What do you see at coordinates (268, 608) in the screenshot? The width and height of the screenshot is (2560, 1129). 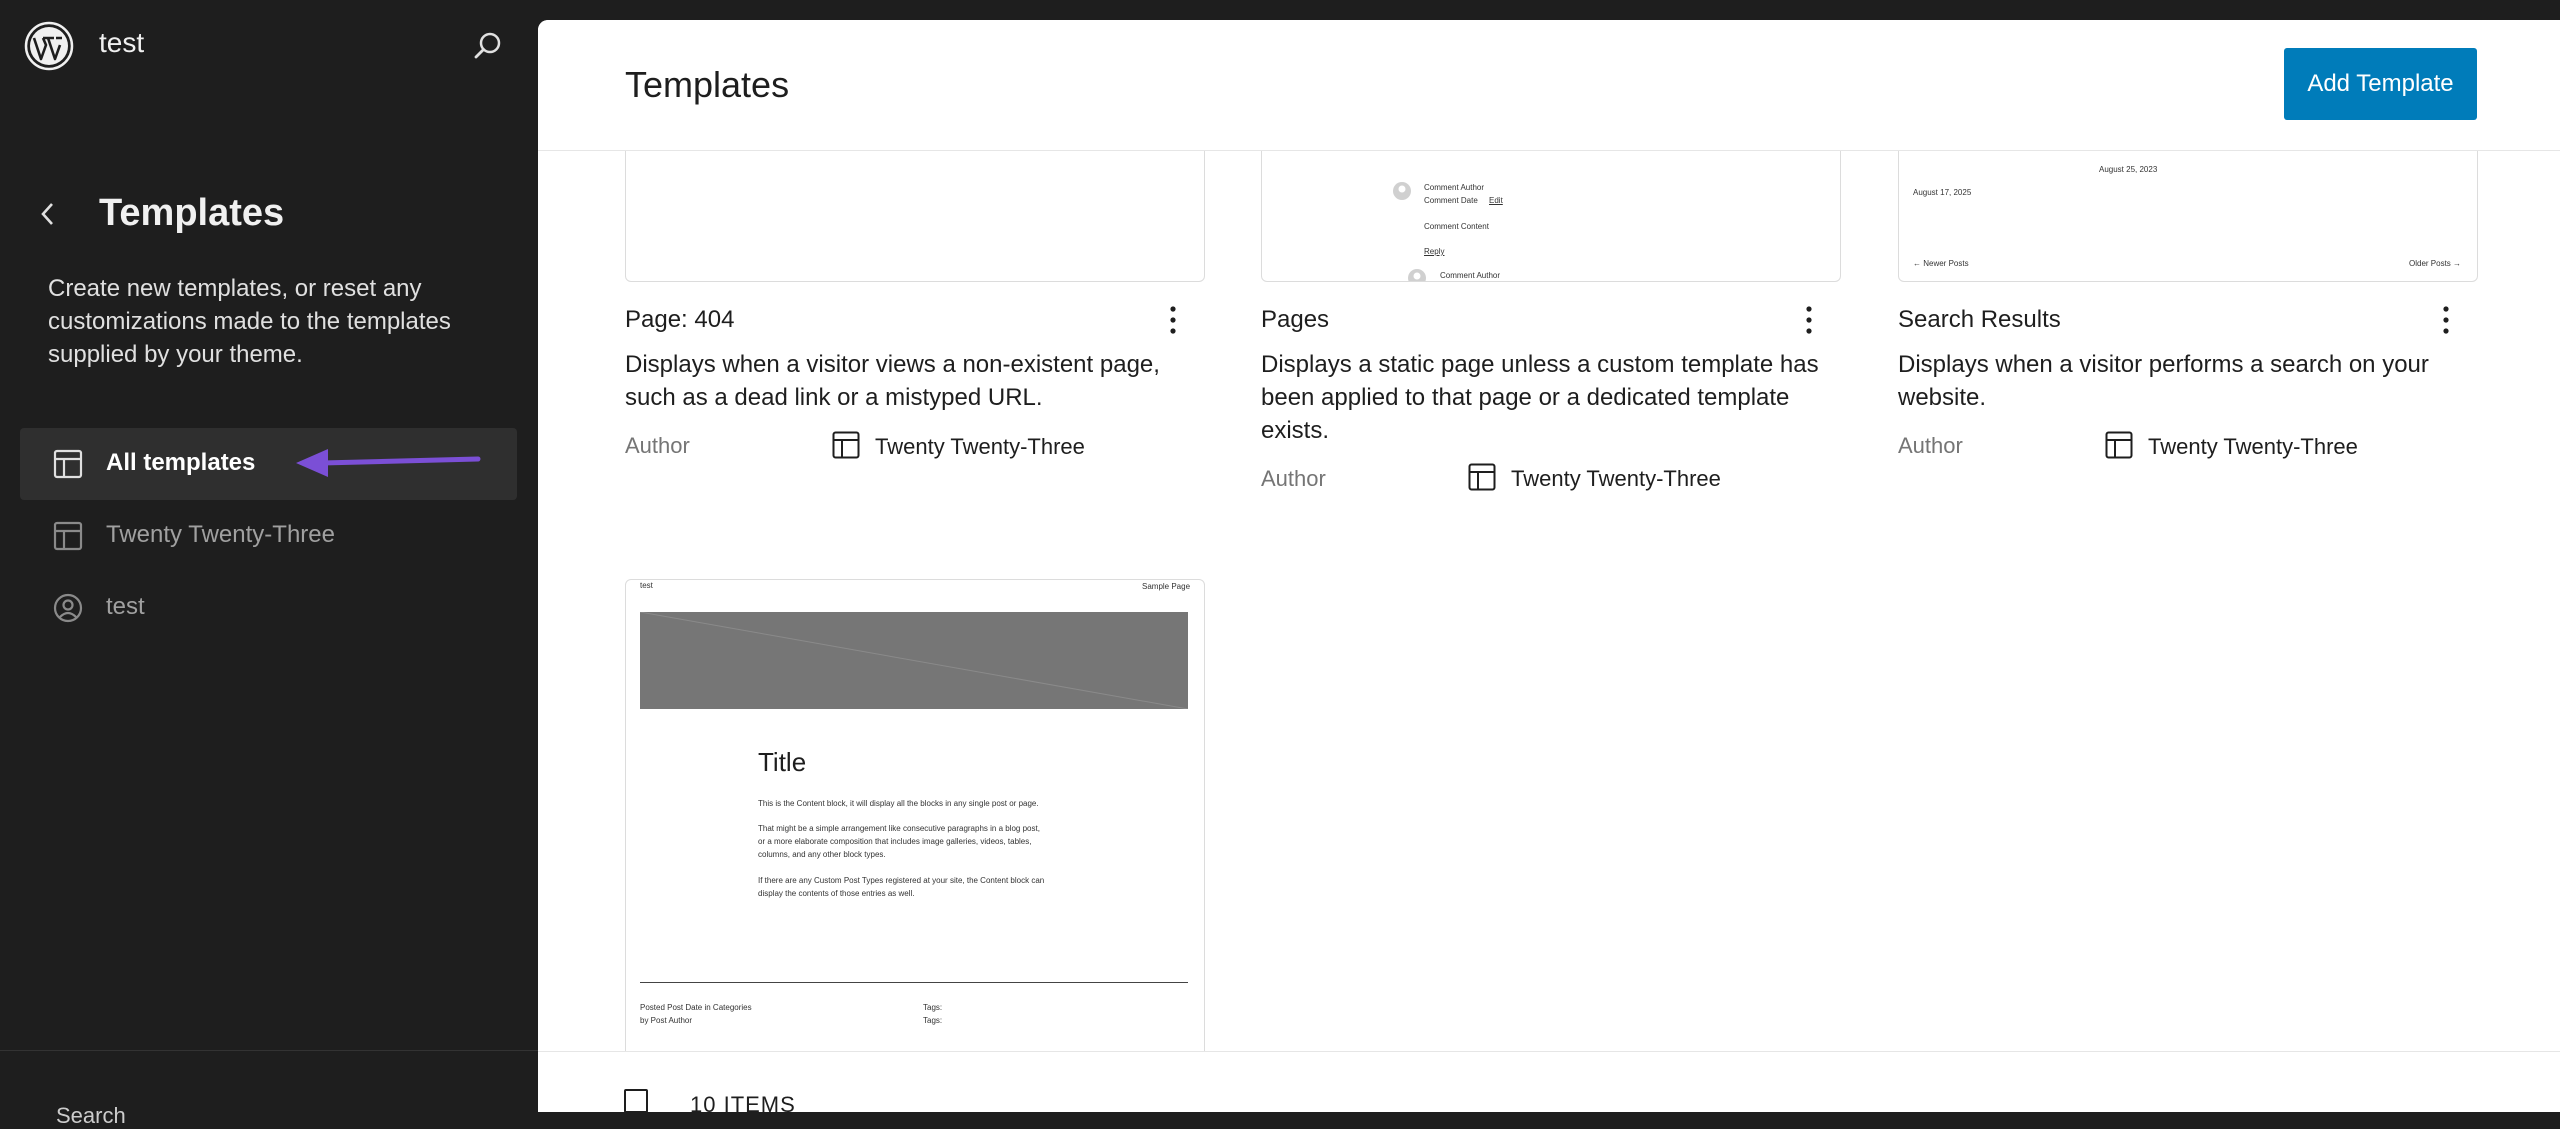 I see `sidebar-item-test: test` at bounding box center [268, 608].